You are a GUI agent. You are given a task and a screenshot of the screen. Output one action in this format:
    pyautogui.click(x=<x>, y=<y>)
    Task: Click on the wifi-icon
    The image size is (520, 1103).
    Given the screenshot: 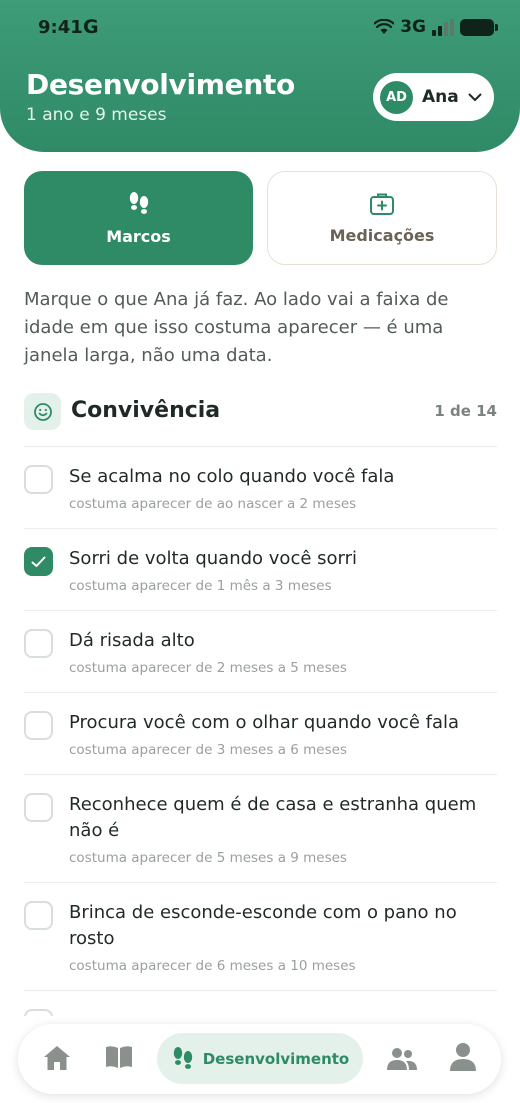 What is the action you would take?
    pyautogui.click(x=384, y=26)
    